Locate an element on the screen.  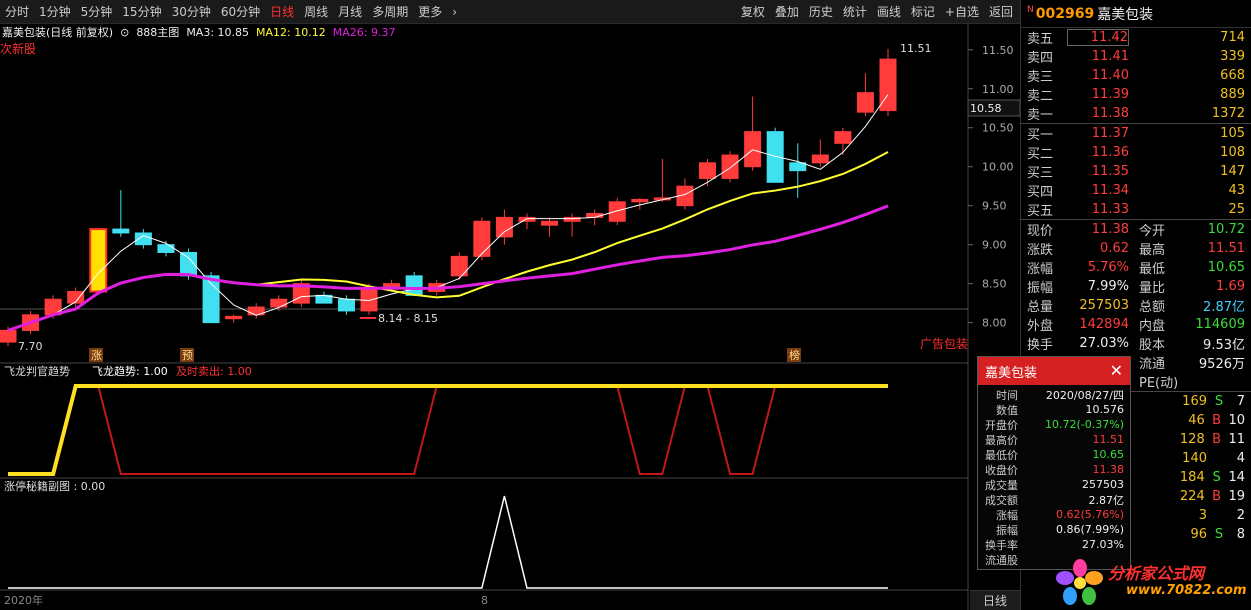
period-tab-5: 60分钟 is located at coordinates (240, 12).